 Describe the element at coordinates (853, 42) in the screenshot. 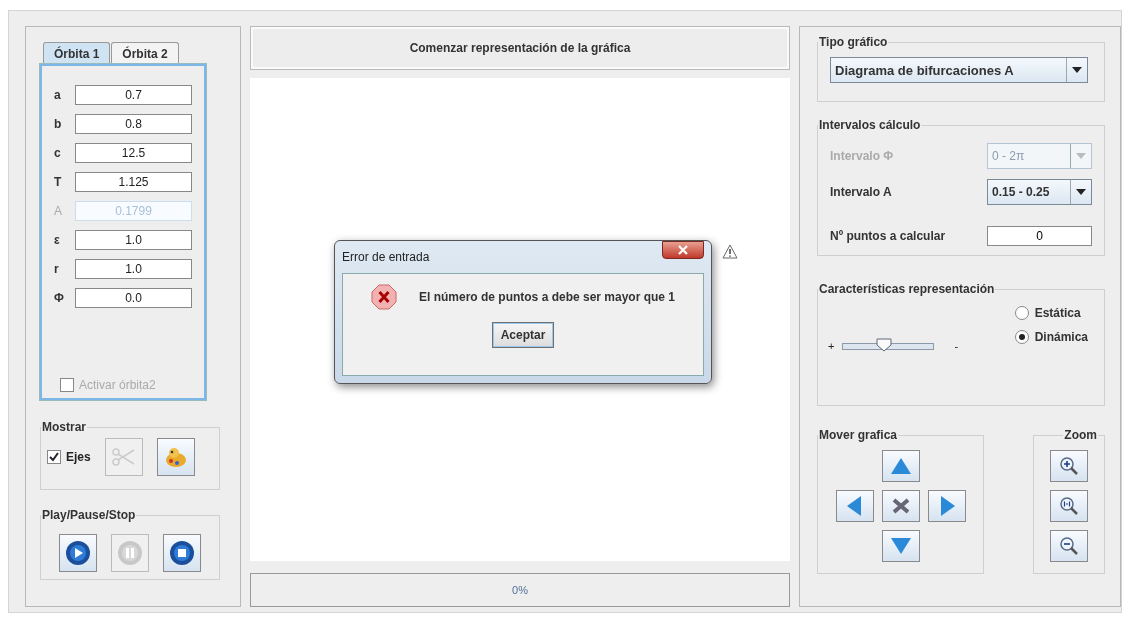

I see `group-title: Tipo gráfico` at that location.